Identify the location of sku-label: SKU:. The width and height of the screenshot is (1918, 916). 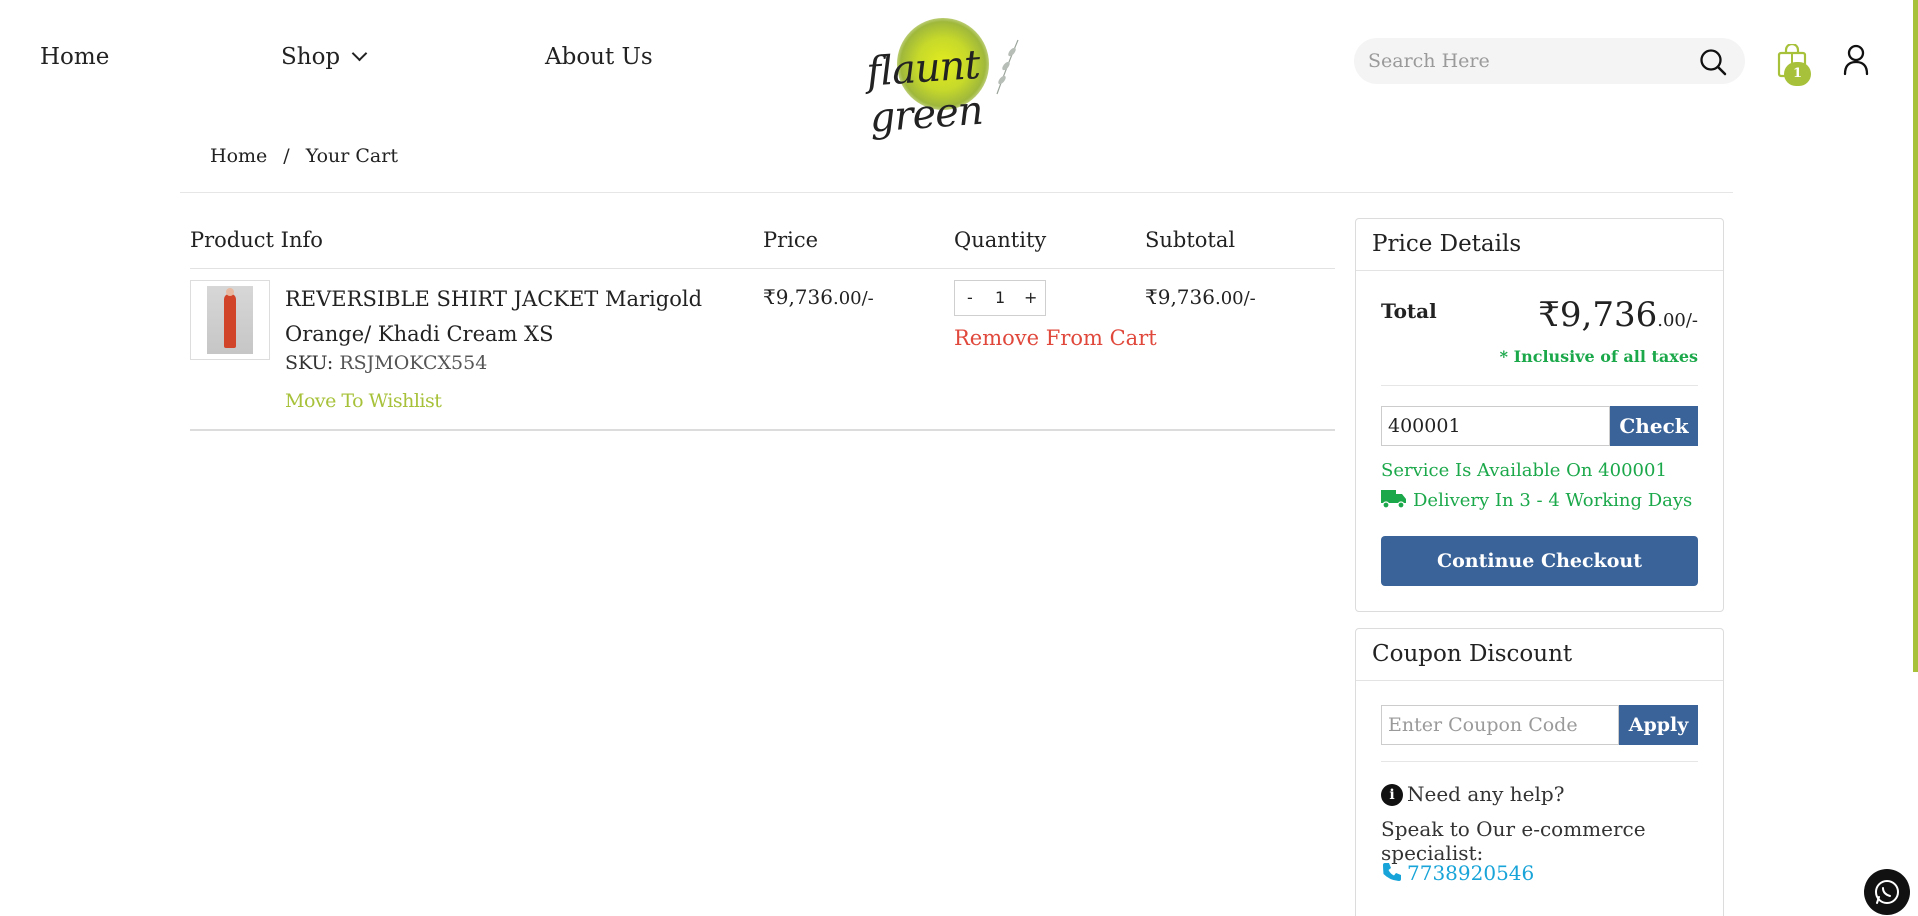
(309, 363).